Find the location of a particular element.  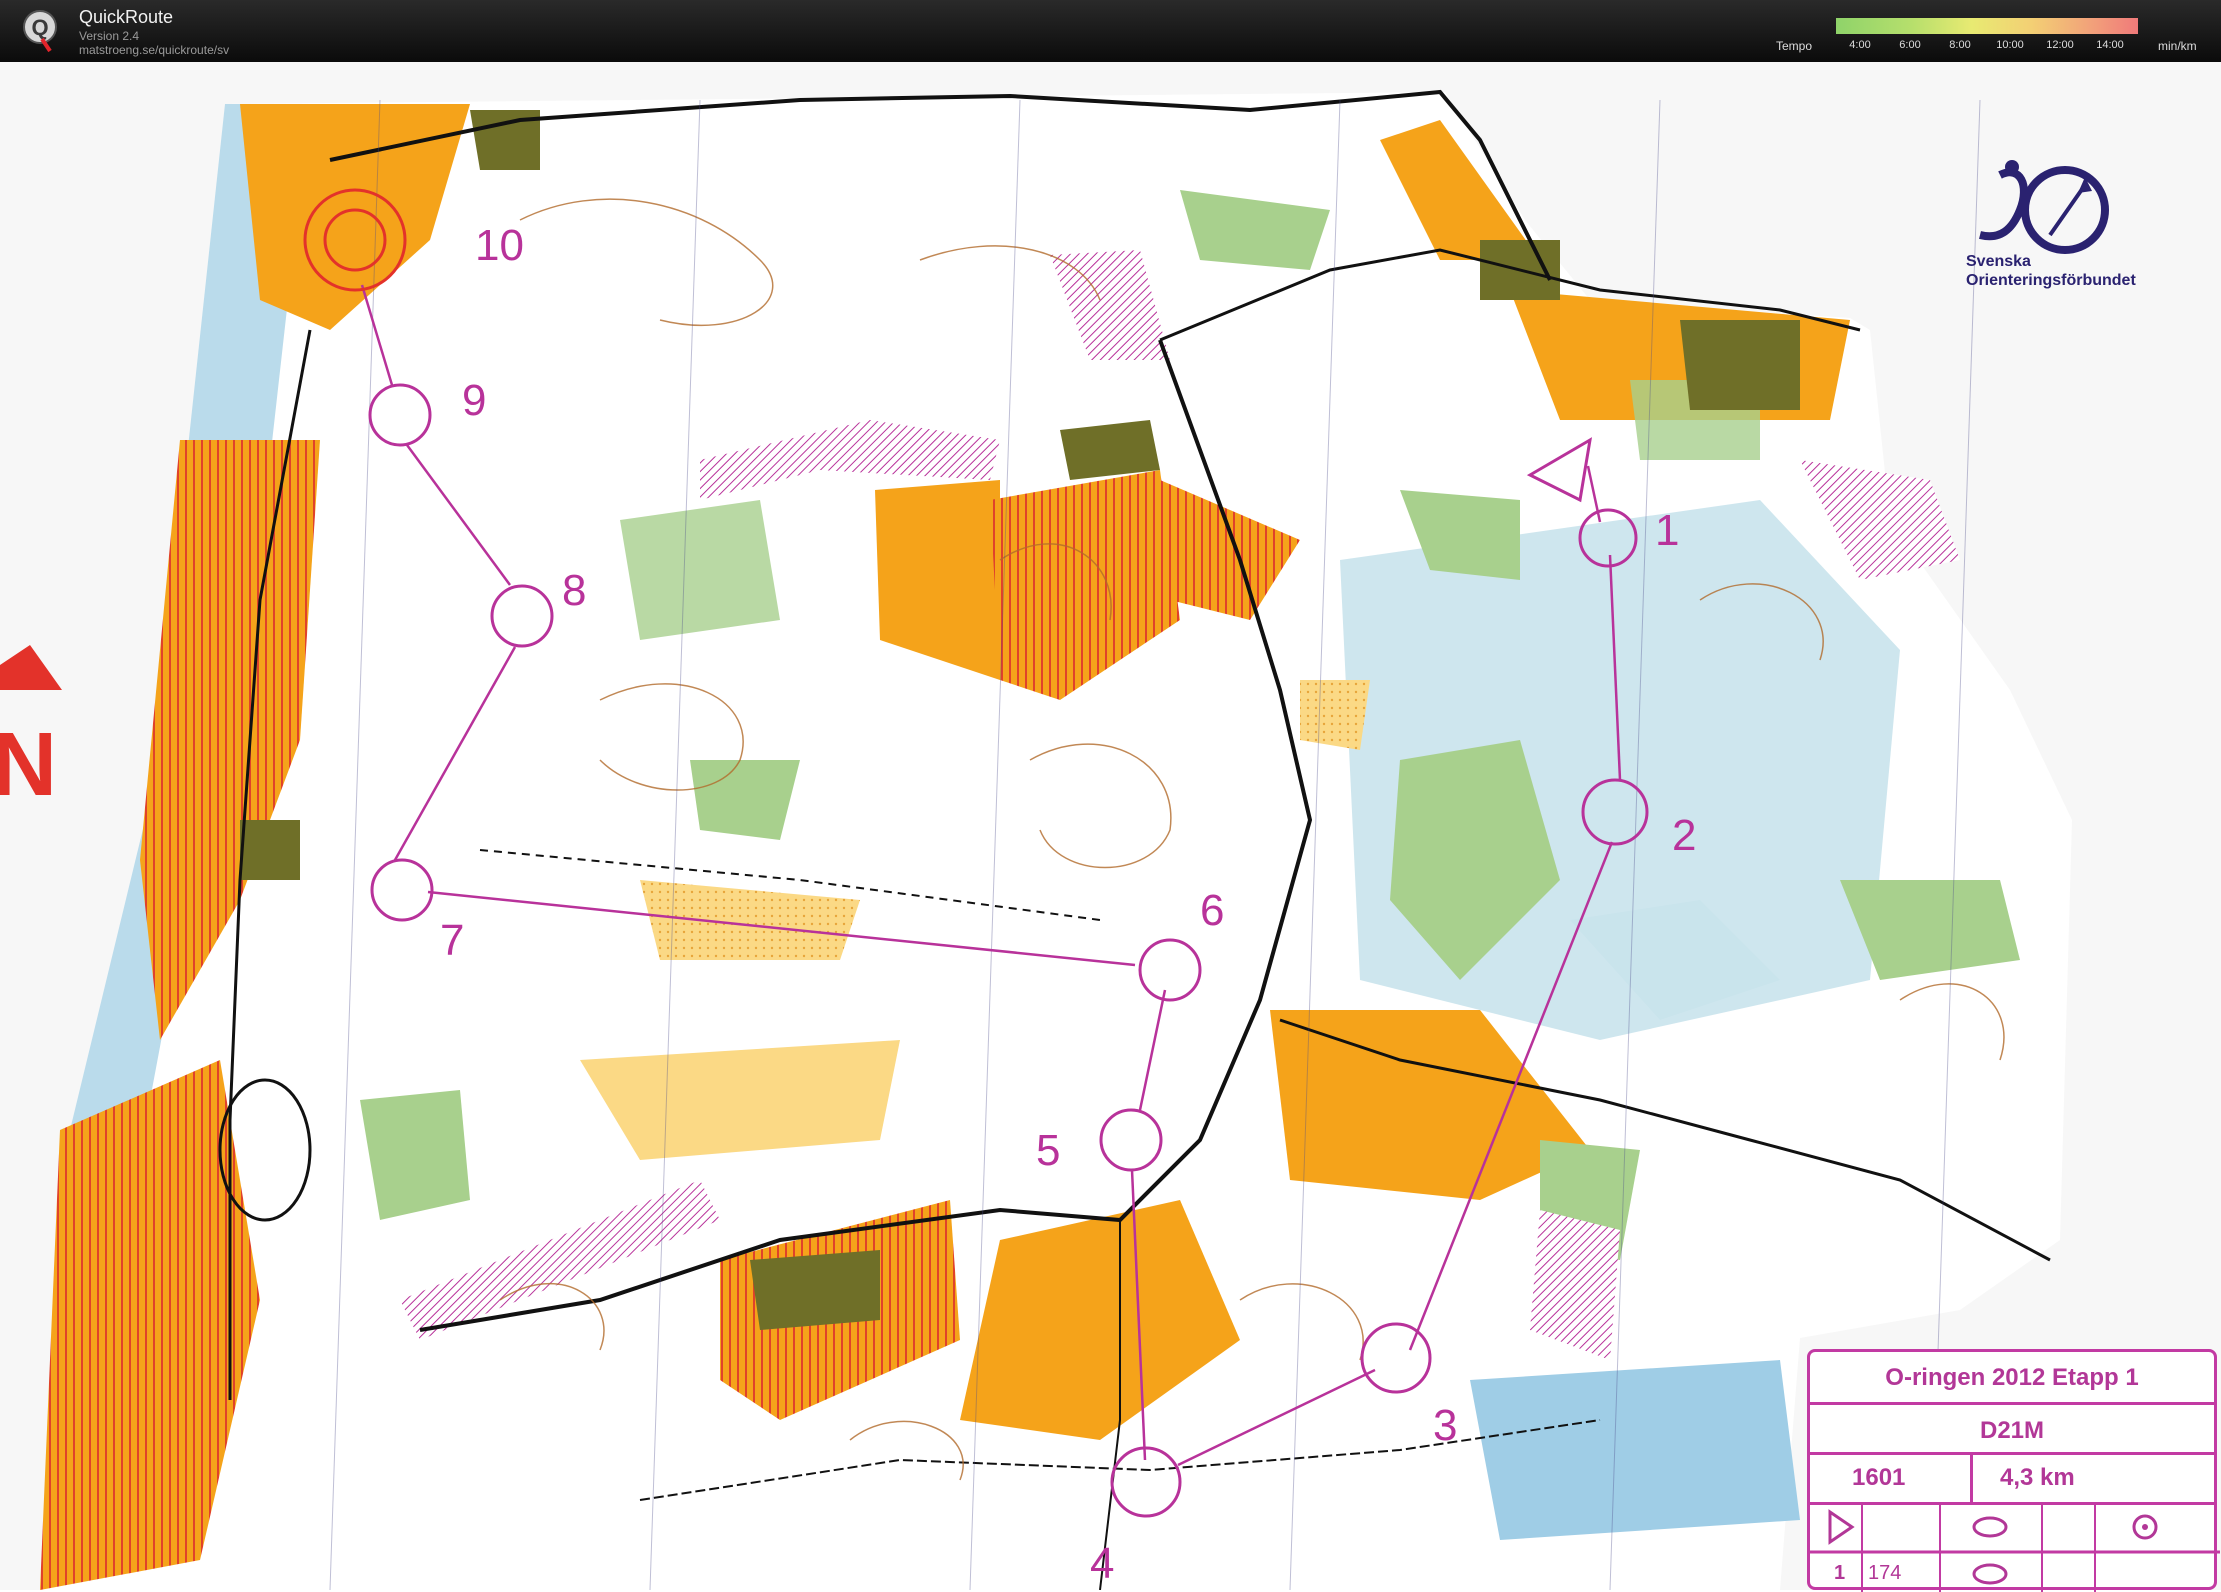

tempo-tick: 6:00 is located at coordinates (1910, 45).